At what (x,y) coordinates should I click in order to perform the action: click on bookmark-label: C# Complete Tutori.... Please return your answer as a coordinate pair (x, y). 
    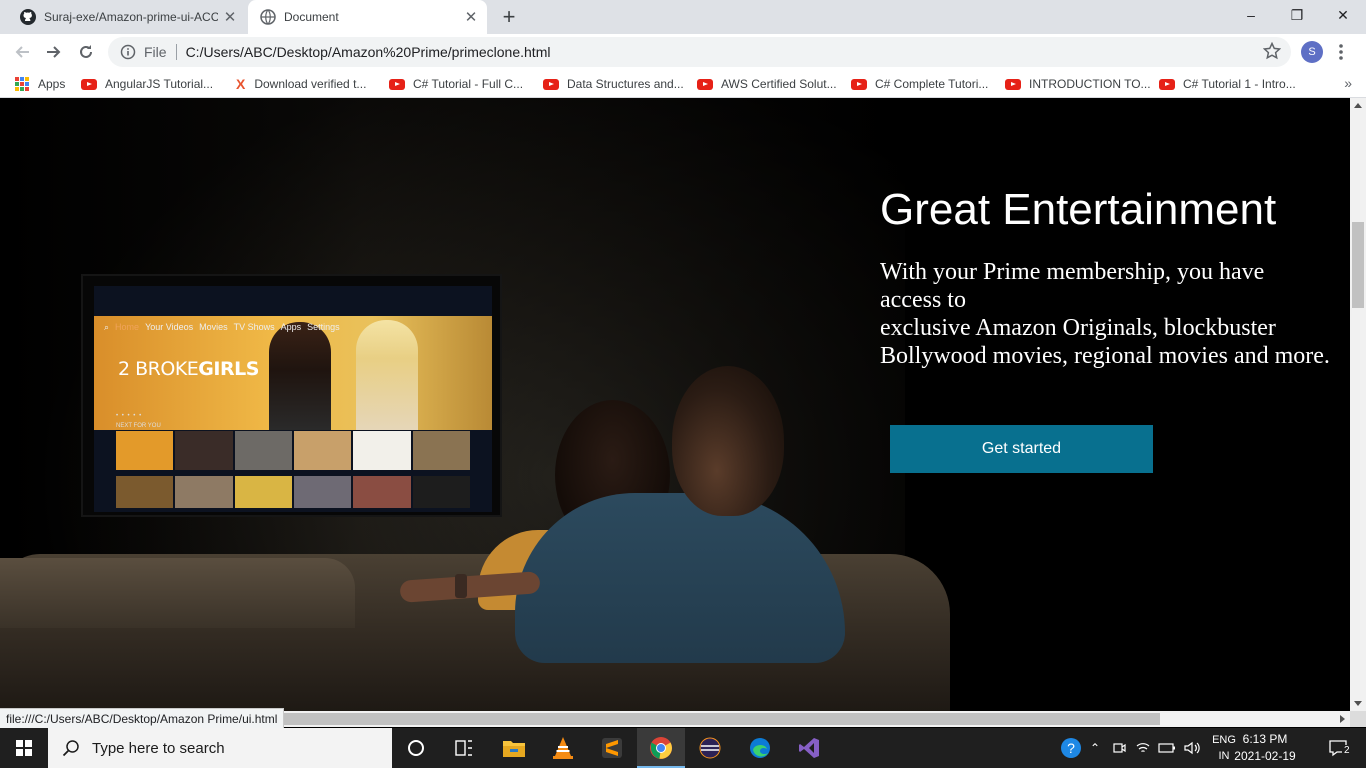
    Looking at the image, I should click on (932, 84).